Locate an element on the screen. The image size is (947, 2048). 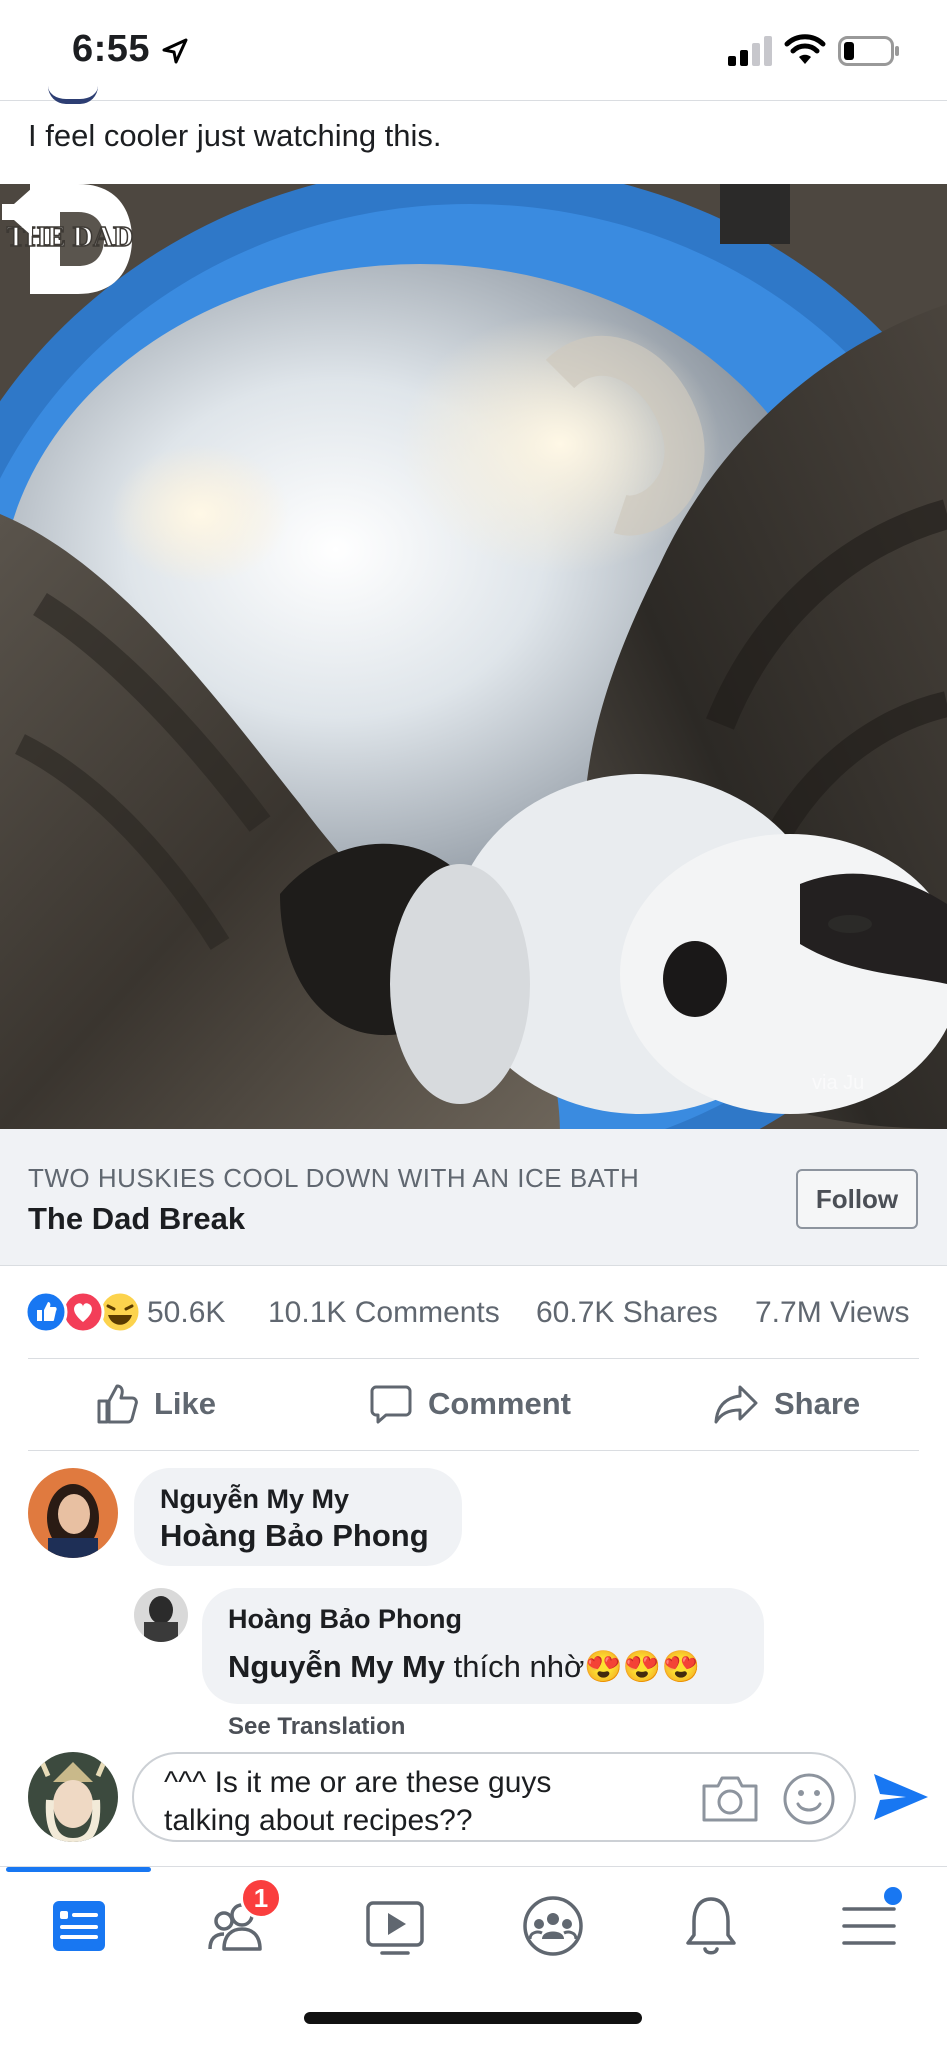
comment-label: Comment is located at coordinates (499, 1403).